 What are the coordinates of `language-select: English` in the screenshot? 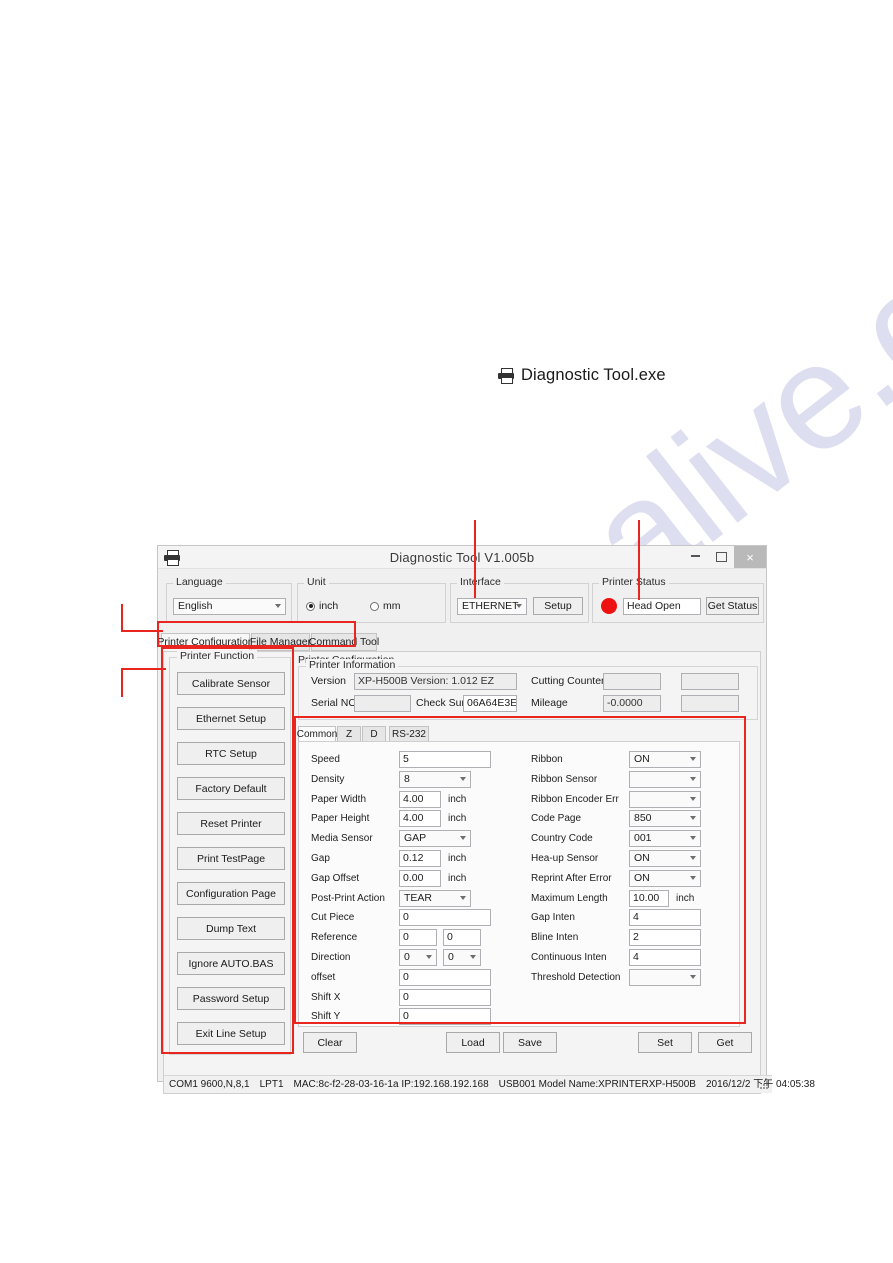 It's located at (229, 606).